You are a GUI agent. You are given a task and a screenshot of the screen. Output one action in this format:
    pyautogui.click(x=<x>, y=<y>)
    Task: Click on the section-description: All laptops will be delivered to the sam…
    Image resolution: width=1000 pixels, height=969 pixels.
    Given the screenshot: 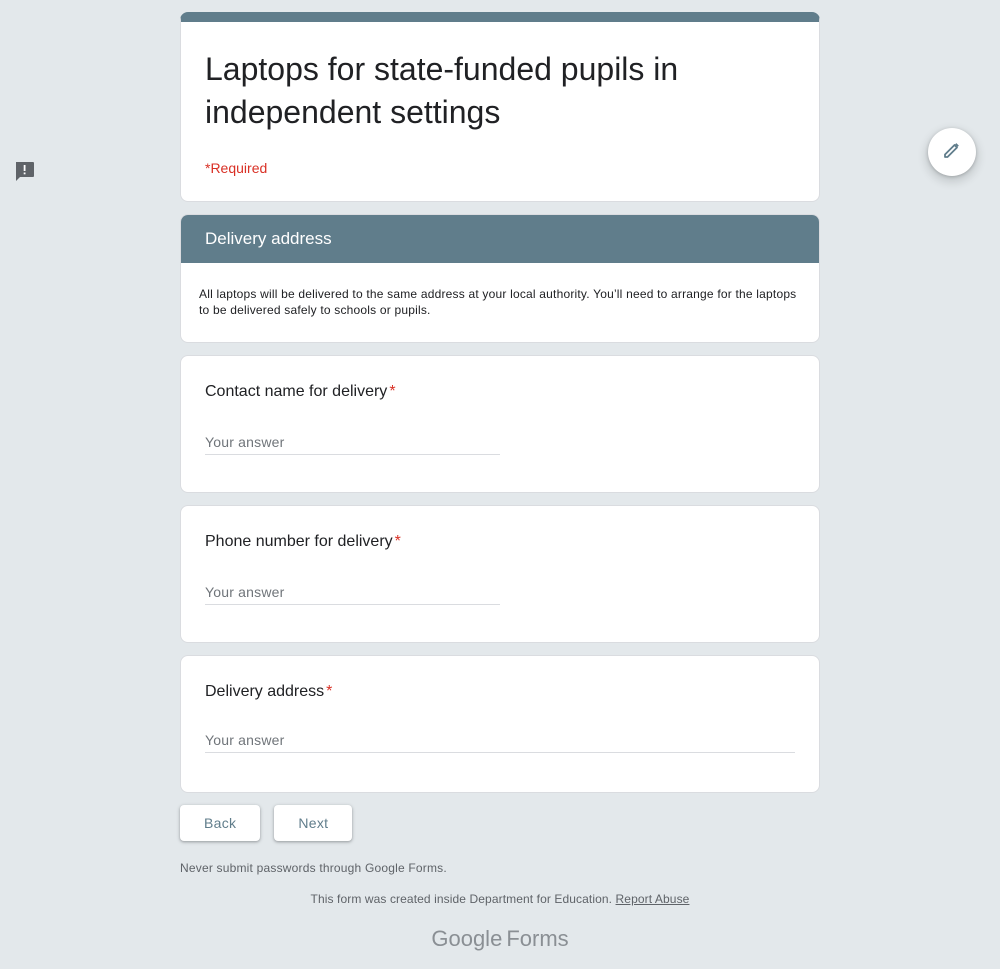 What is the action you would take?
    pyautogui.click(x=498, y=302)
    